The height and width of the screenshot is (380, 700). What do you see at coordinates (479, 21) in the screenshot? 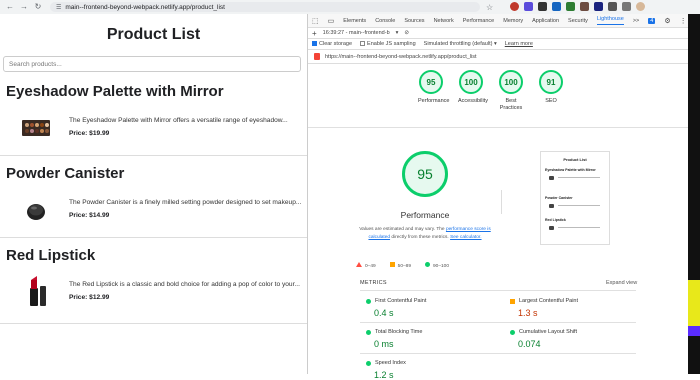
I see `tab-performance: Performance` at bounding box center [479, 21].